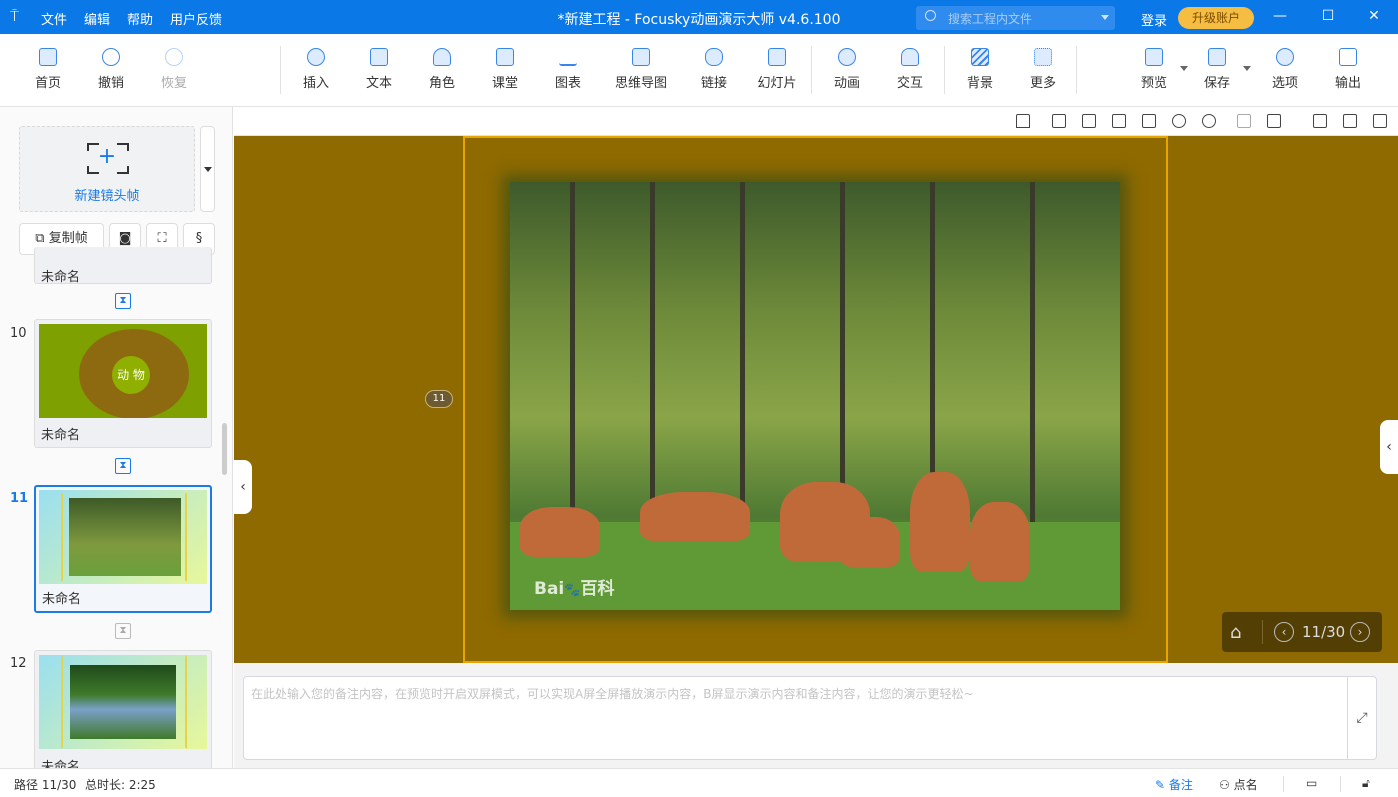 The height and width of the screenshot is (797, 1398). I want to click on mindmap-icon, so click(641, 57).